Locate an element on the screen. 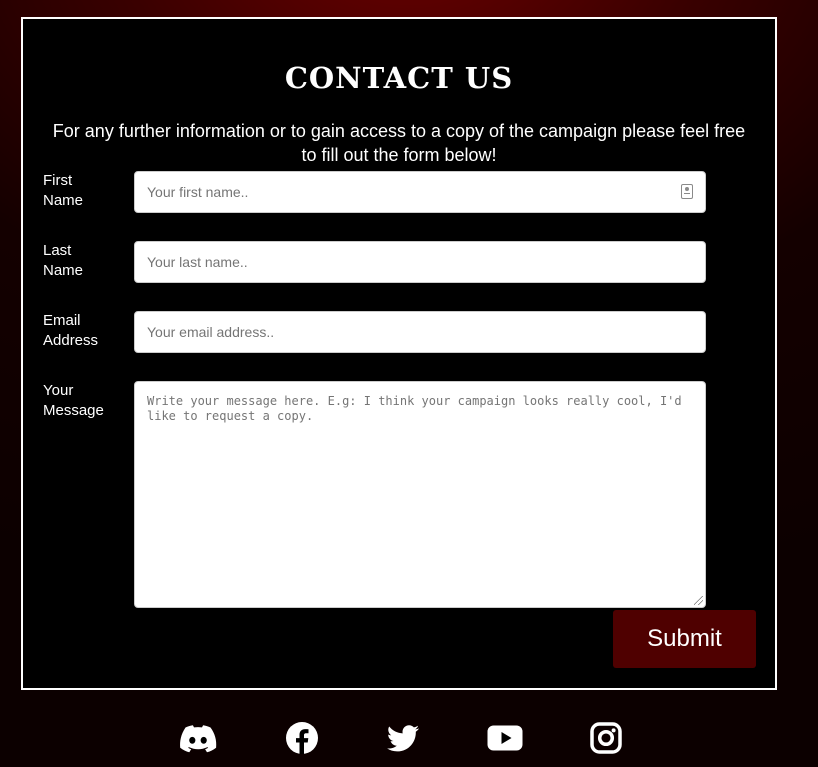 The width and height of the screenshot is (818, 767). first-name-label: First Name is located at coordinates (63, 190).